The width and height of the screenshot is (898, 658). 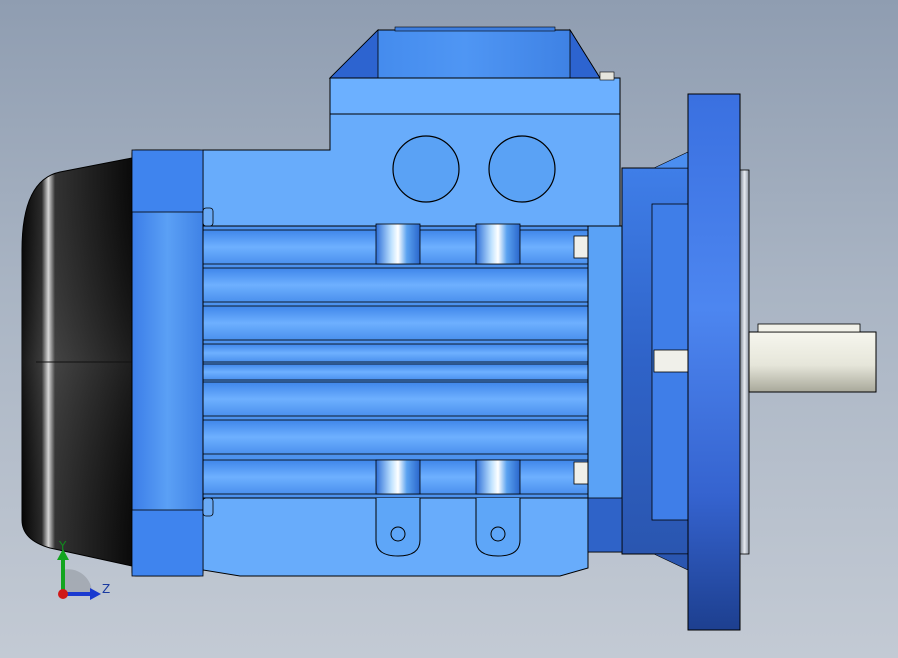 What do you see at coordinates (172, 363) in the screenshot?
I see `rear-end-shield` at bounding box center [172, 363].